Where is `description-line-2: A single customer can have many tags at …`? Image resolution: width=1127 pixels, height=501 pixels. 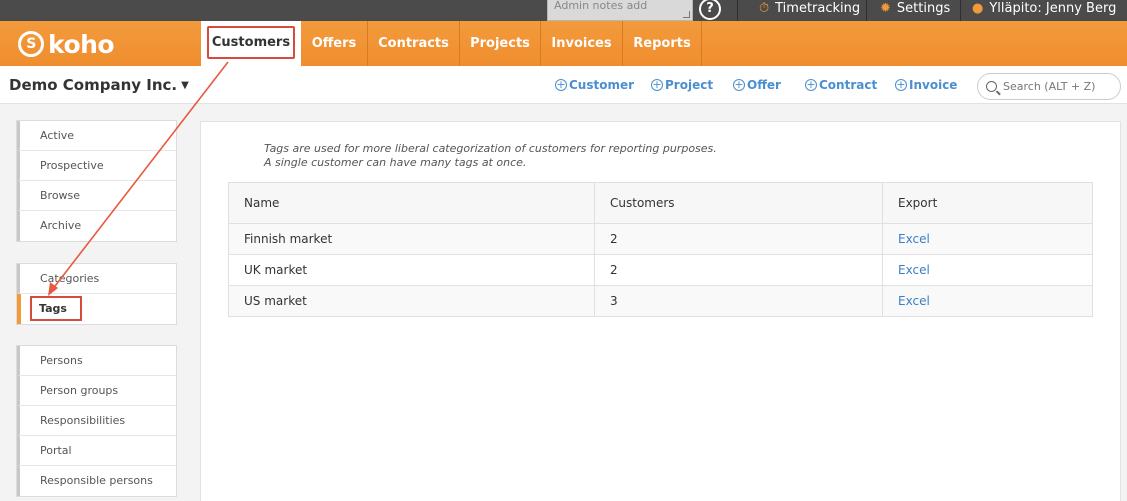 description-line-2: A single customer can have many tags at … is located at coordinates (395, 162).